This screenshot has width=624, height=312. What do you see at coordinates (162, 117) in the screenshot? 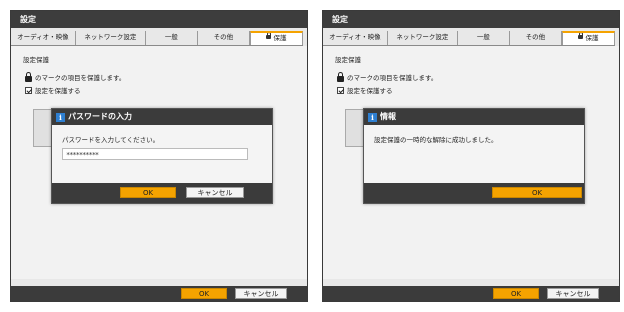
I see `dialog-titlebar: i パスワードの入力` at bounding box center [162, 117].